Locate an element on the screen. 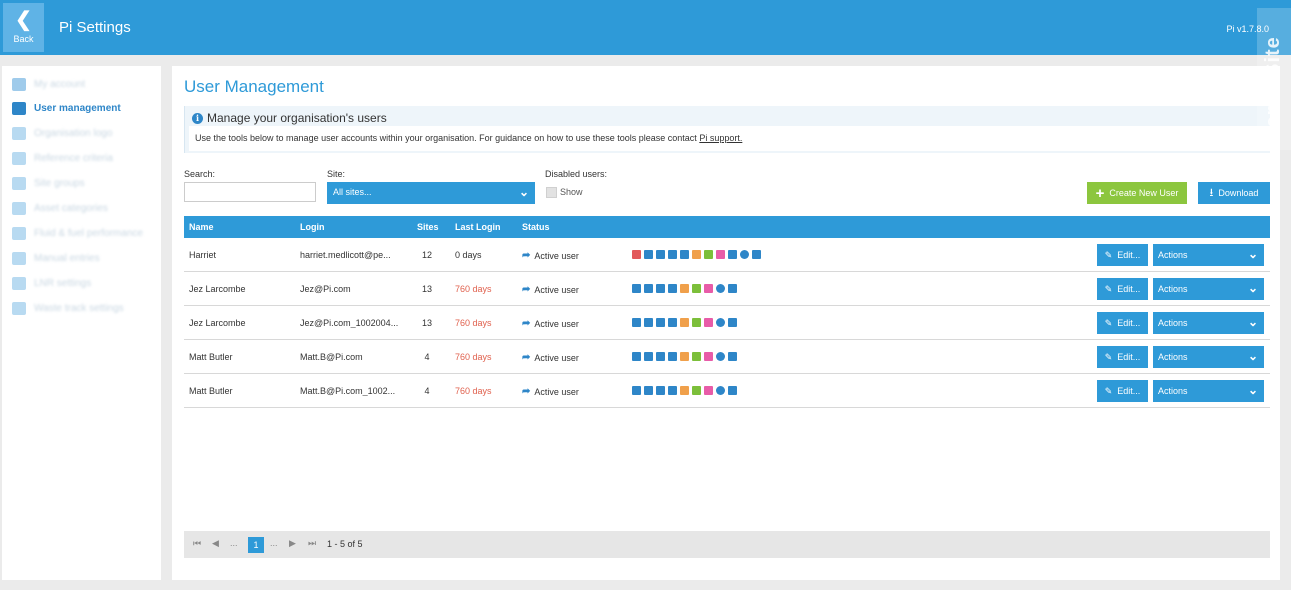 This screenshot has width=1291, height=590. back-button: ❮ Back is located at coordinates (23, 27).